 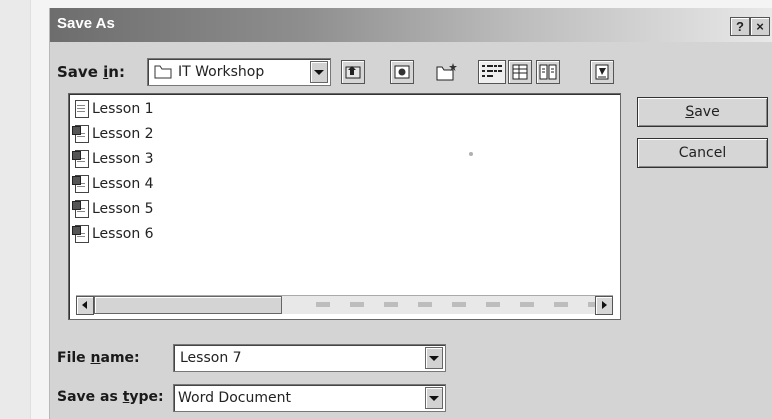 I want to click on create-new-folder-button, so click(x=445, y=71).